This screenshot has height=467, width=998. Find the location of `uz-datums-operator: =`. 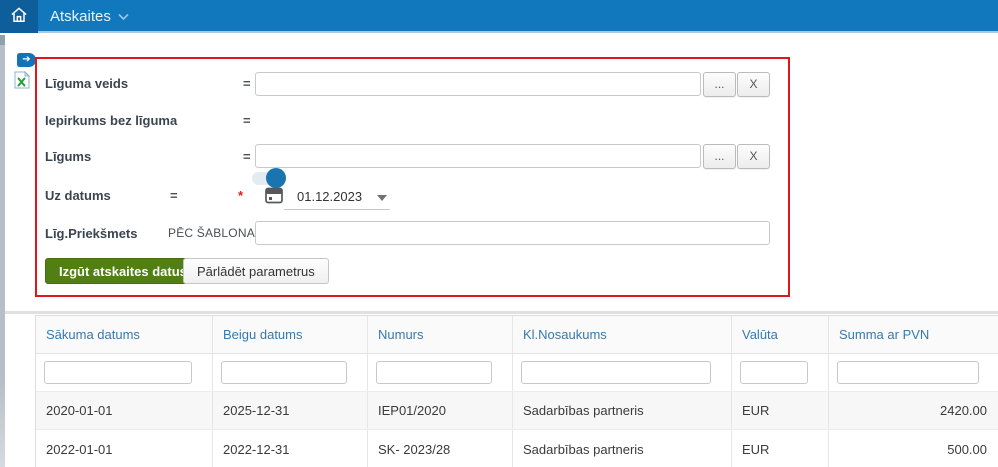

uz-datums-operator: = is located at coordinates (174, 195).